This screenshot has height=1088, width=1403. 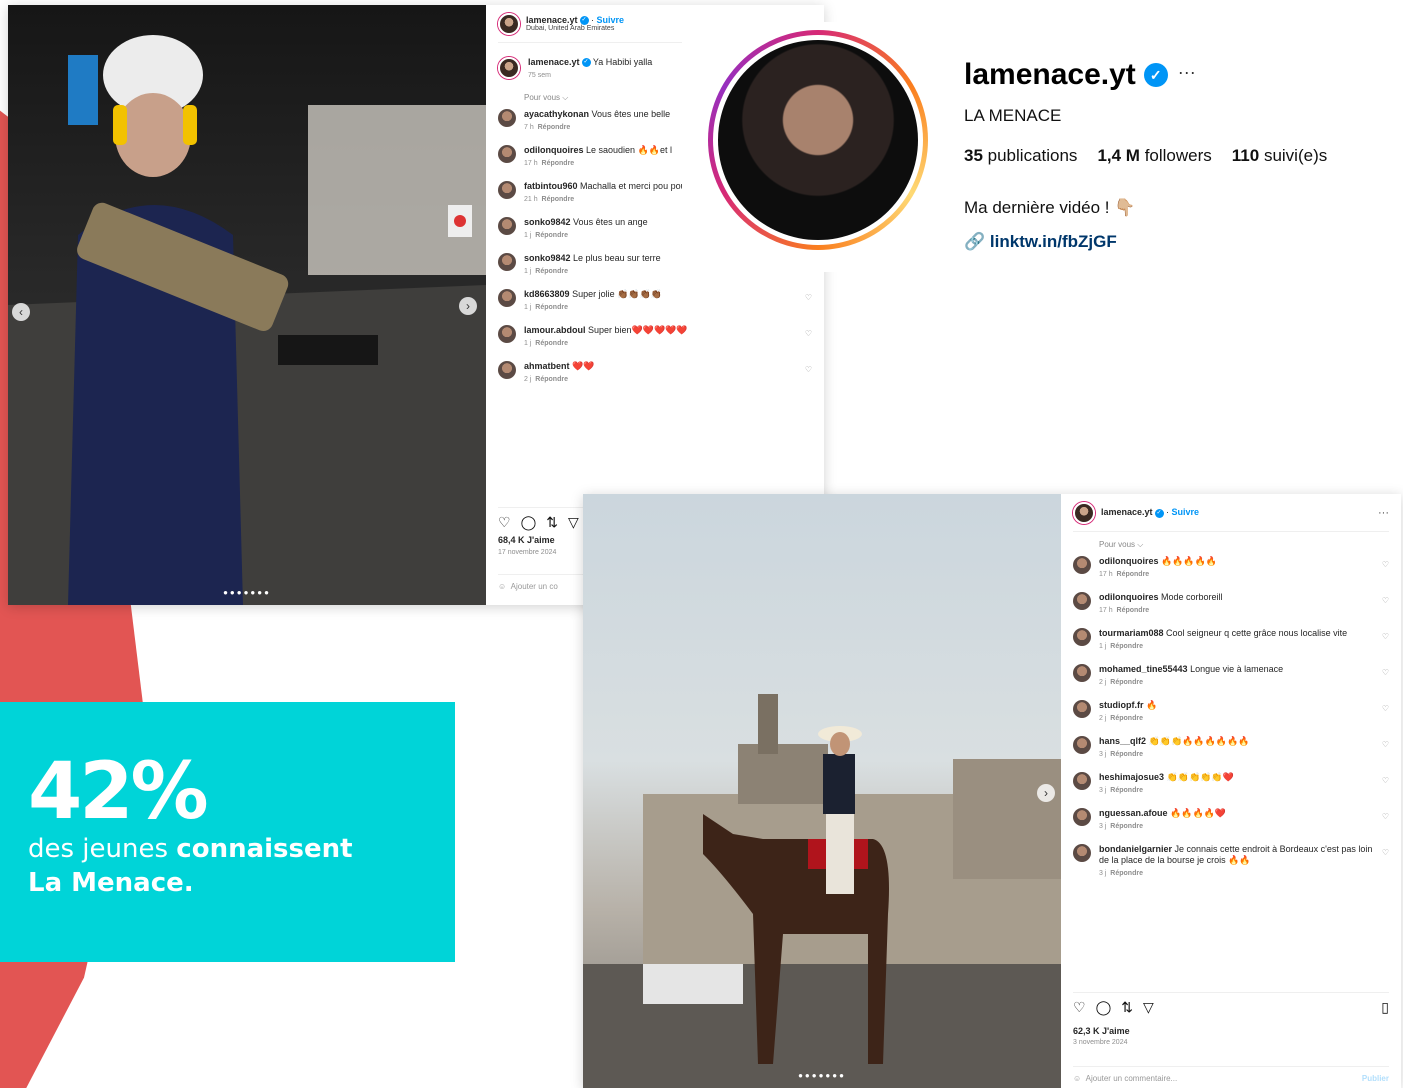 I want to click on previous-arrow-icon: ‹, so click(x=21, y=312).